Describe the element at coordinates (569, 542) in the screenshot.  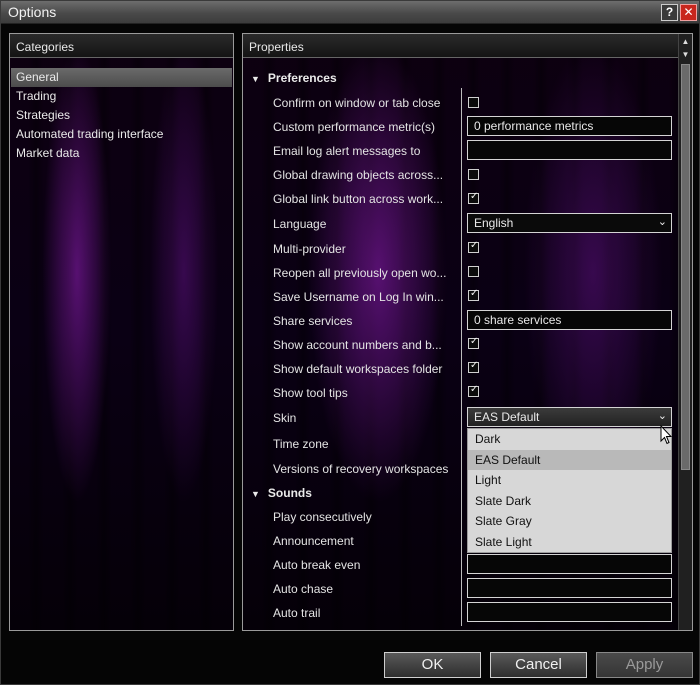
I see `skin-option-slate-light: Slate Light` at that location.